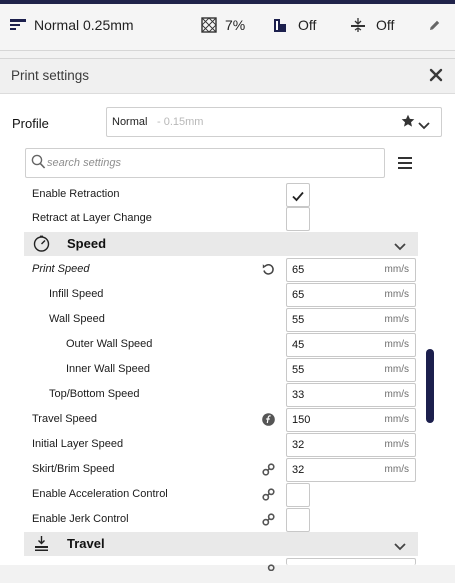 Image resolution: width=455 pixels, height=583 pixels. Describe the element at coordinates (41, 546) in the screenshot. I see `travel-icon` at that location.